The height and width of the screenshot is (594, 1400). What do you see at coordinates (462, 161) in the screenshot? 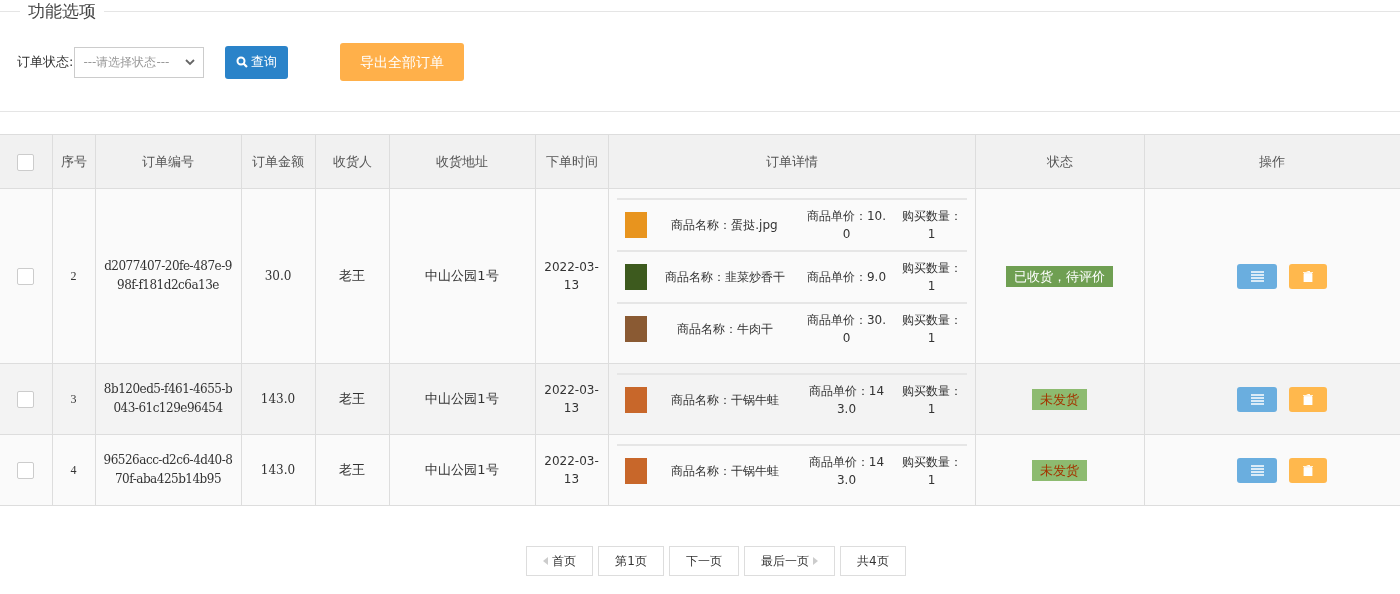
I see `column-header: 收货地址` at bounding box center [462, 161].